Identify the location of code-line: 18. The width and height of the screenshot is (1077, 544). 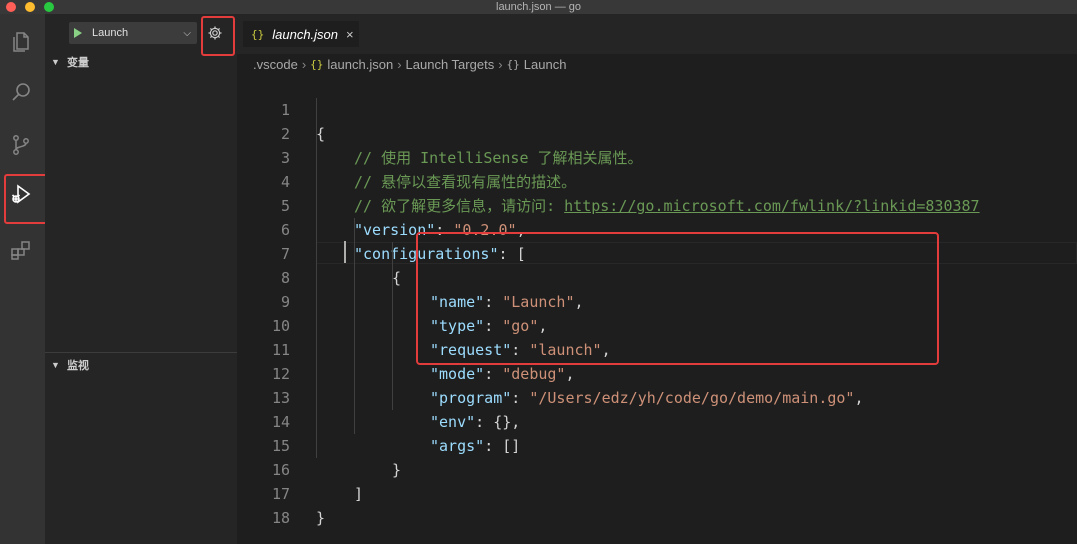
(657, 504).